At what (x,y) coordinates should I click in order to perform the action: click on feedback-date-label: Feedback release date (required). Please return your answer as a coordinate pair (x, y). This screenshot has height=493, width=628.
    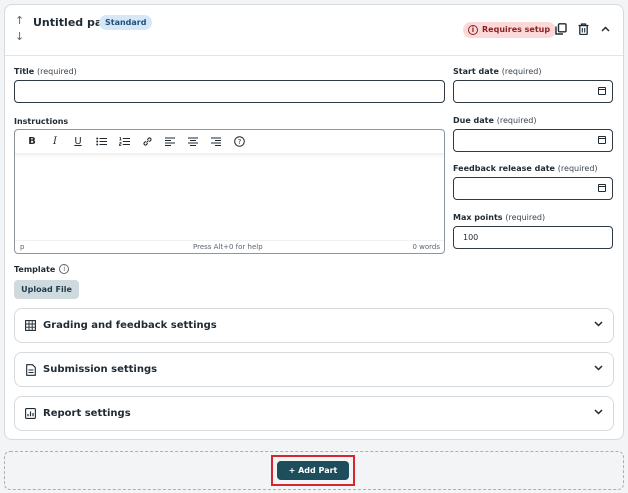
    Looking at the image, I should click on (525, 168).